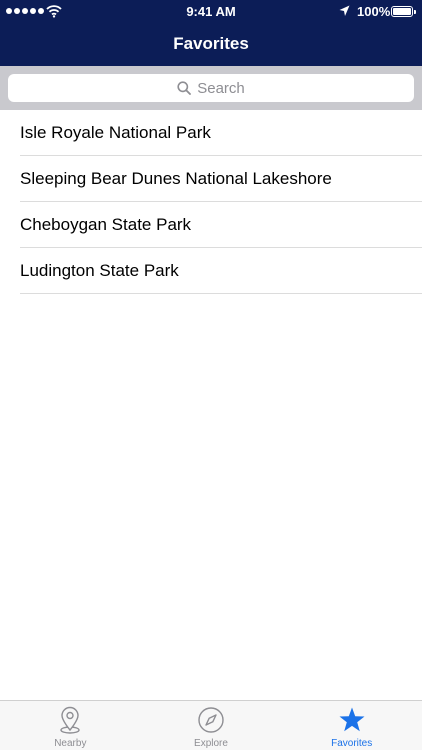 The image size is (422, 750). What do you see at coordinates (221, 133) in the screenshot?
I see `list-item: Isle Royale National Park` at bounding box center [221, 133].